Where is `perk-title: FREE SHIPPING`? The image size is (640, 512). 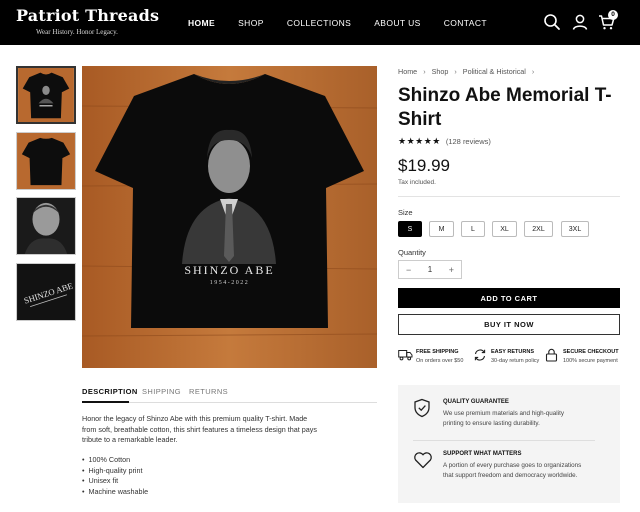 perk-title: FREE SHIPPING is located at coordinates (437, 352).